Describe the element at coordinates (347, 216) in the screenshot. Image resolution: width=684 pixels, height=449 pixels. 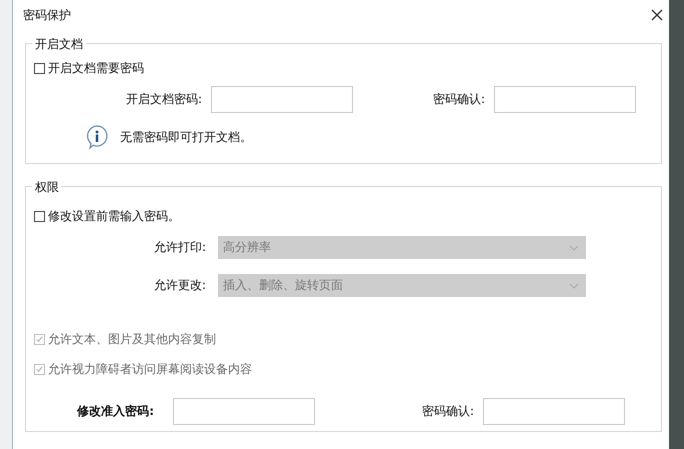
I see `checkbox: 修改设置前需输入密码。` at that location.